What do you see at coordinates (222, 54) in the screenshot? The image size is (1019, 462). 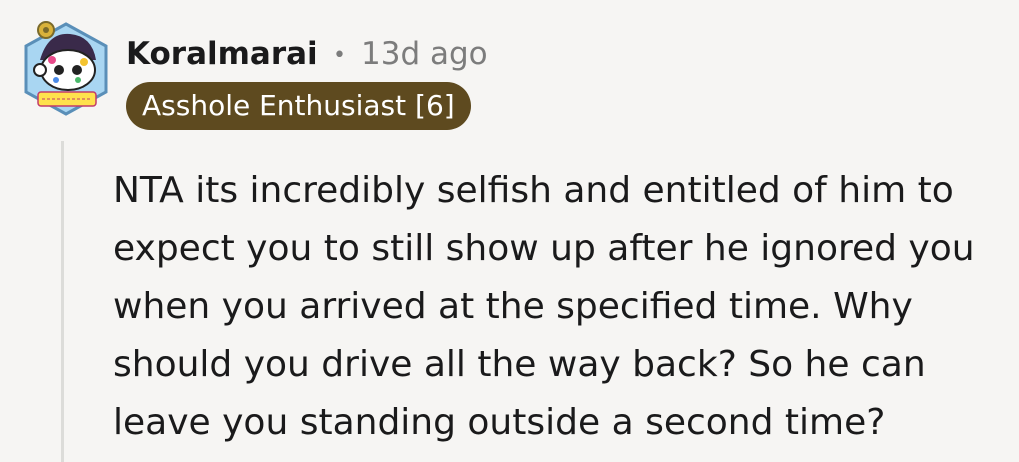 I see `username-link: Koralmarai` at bounding box center [222, 54].